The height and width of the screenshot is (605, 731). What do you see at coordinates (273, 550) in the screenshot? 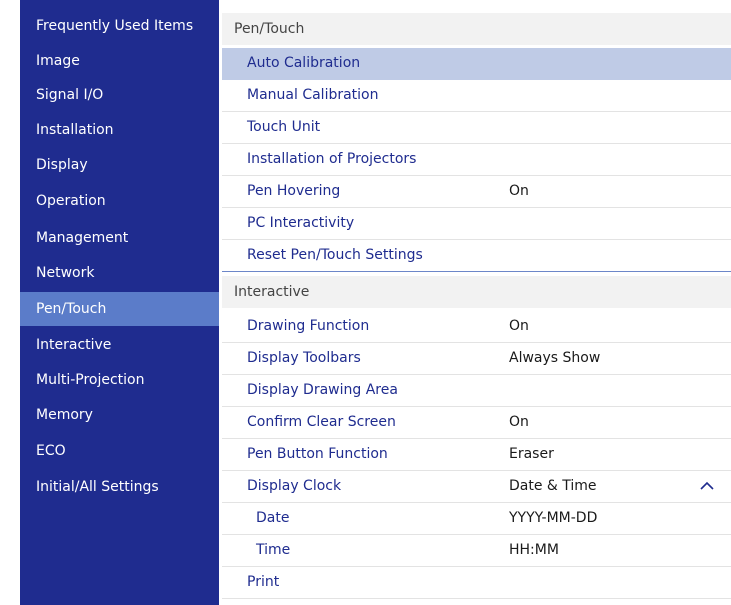
I see `row-label: Time` at bounding box center [273, 550].